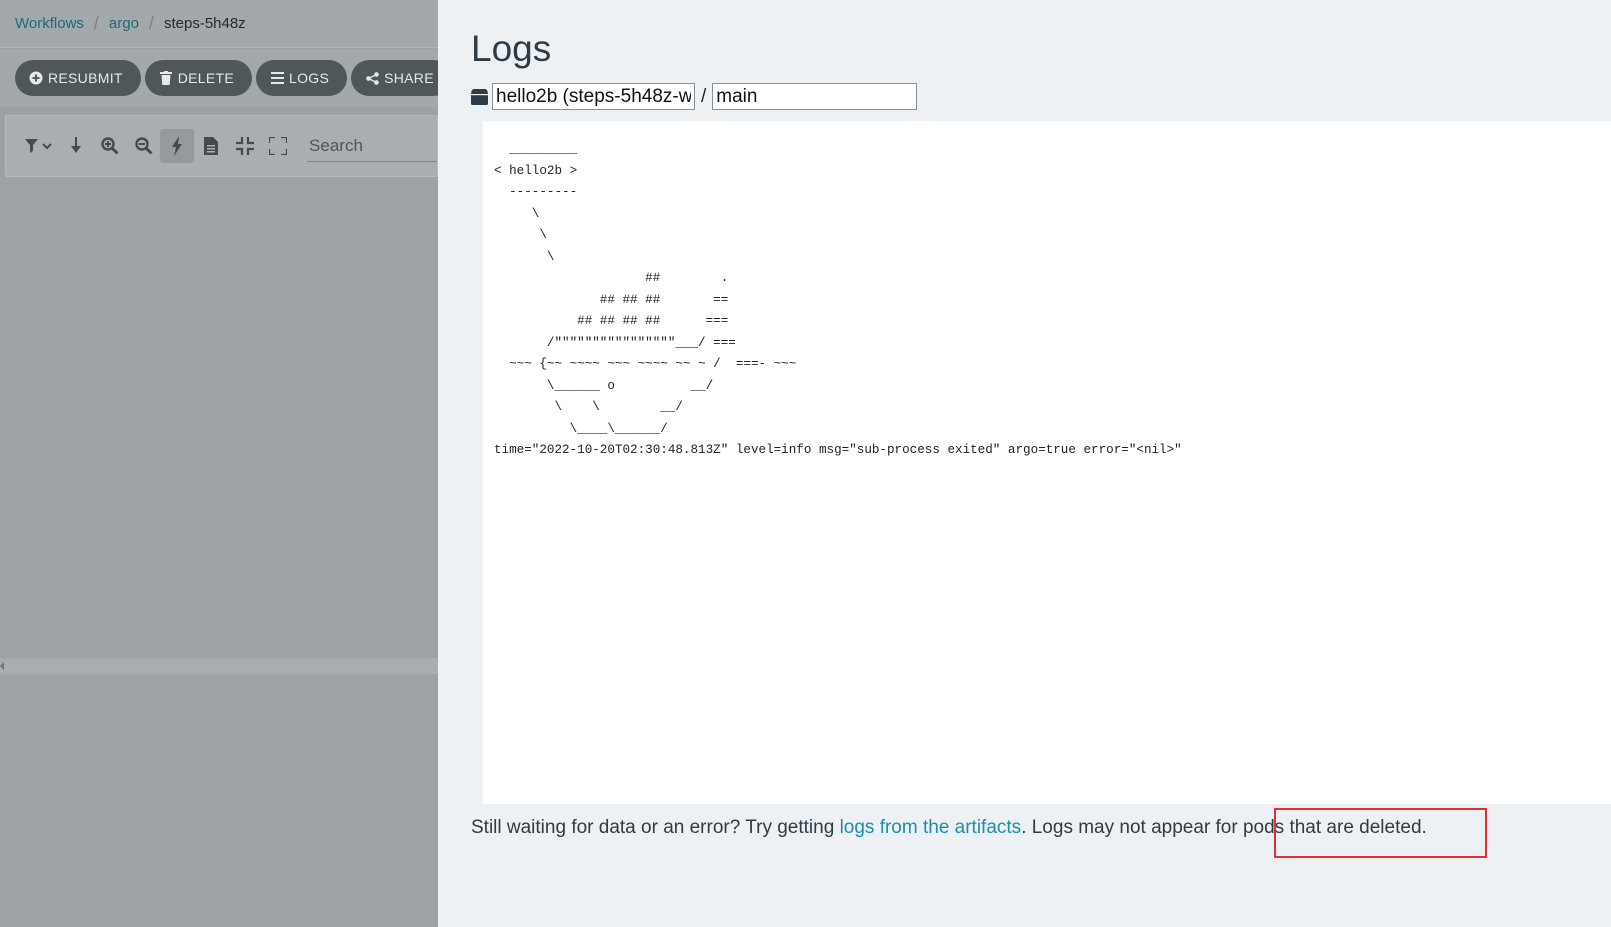 The height and width of the screenshot is (927, 1611). Describe the element at coordinates (536, 170) in the screenshot. I see `log-line: < hello2b >` at that location.